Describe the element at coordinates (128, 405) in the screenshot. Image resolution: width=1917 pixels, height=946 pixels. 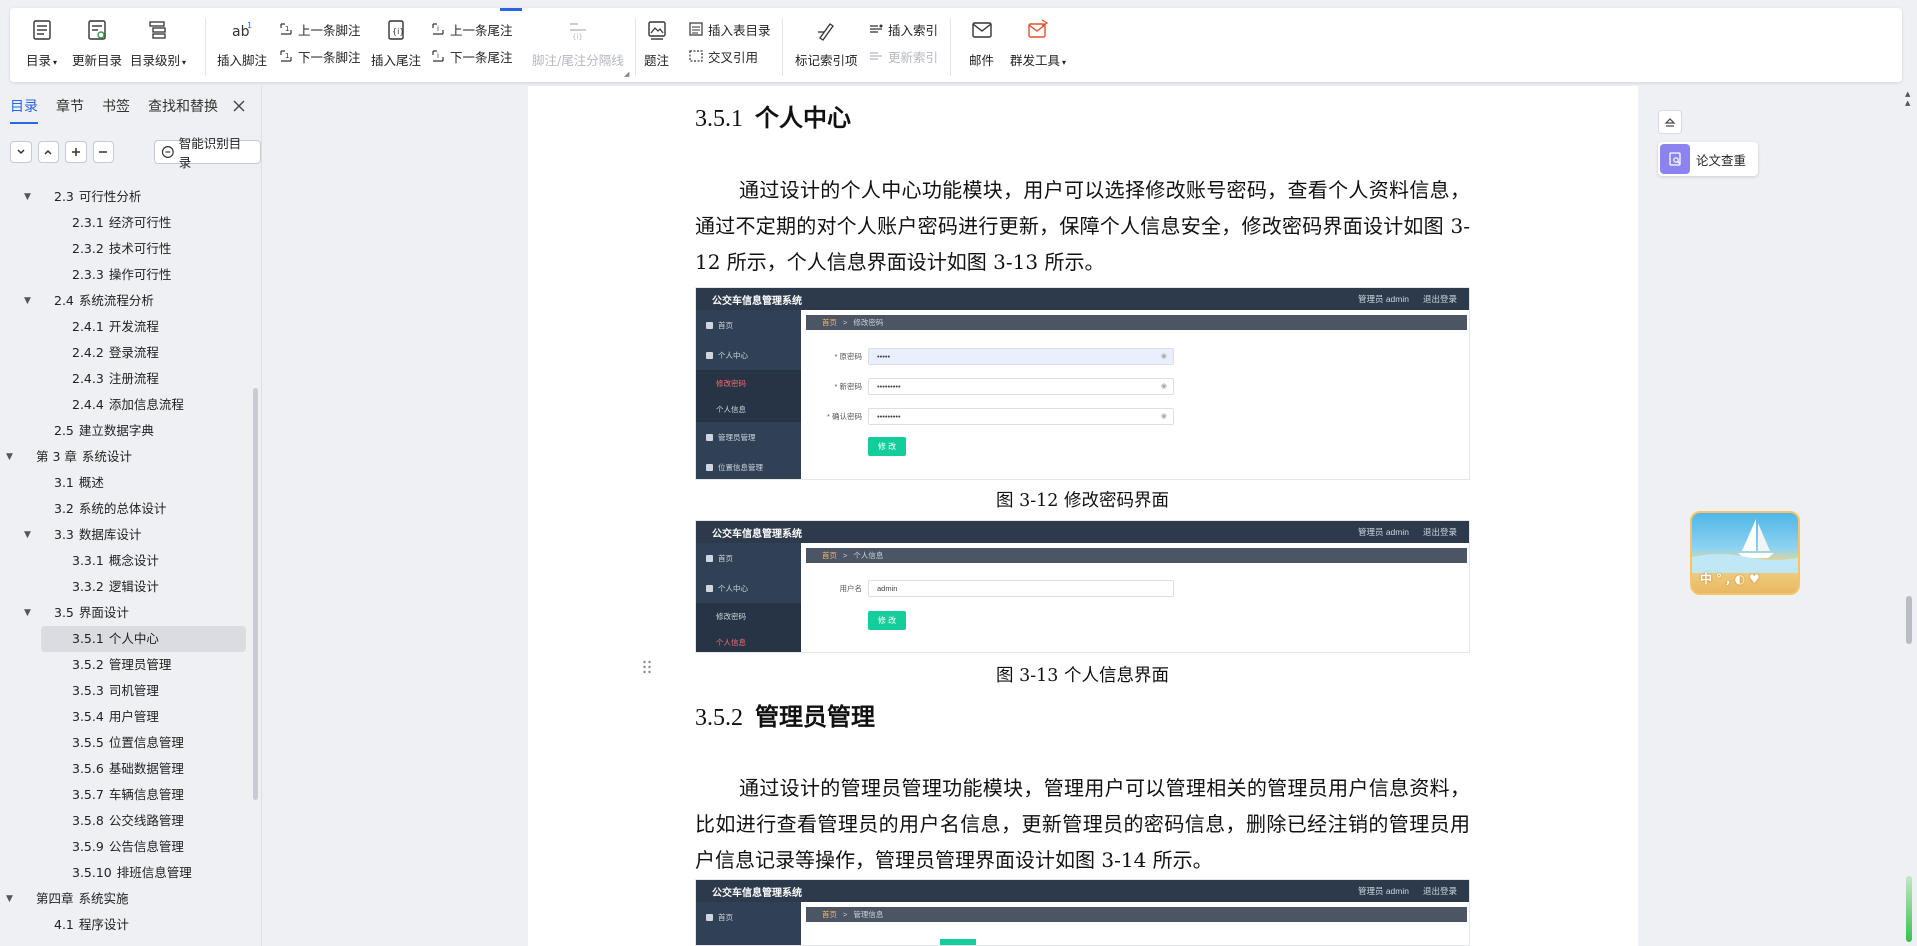
I see `toc-item: 2.4.4 添加信息流程` at that location.